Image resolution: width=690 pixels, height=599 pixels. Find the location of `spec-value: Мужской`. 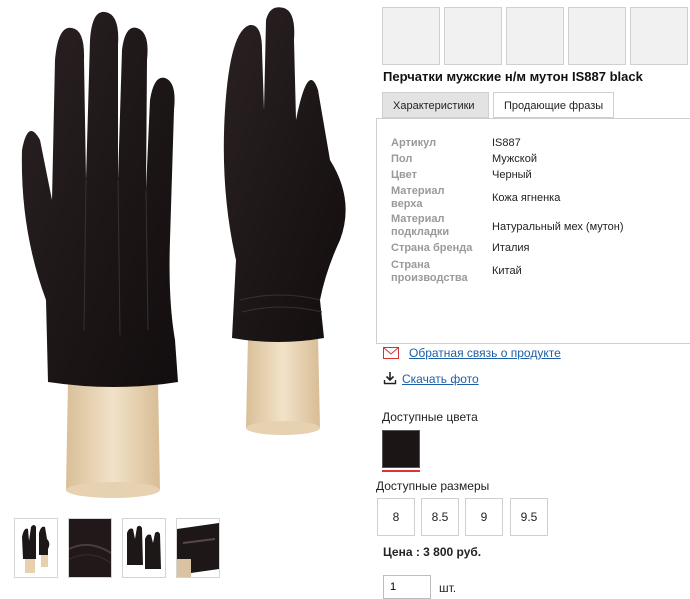

spec-value: Мужской is located at coordinates (514, 159).